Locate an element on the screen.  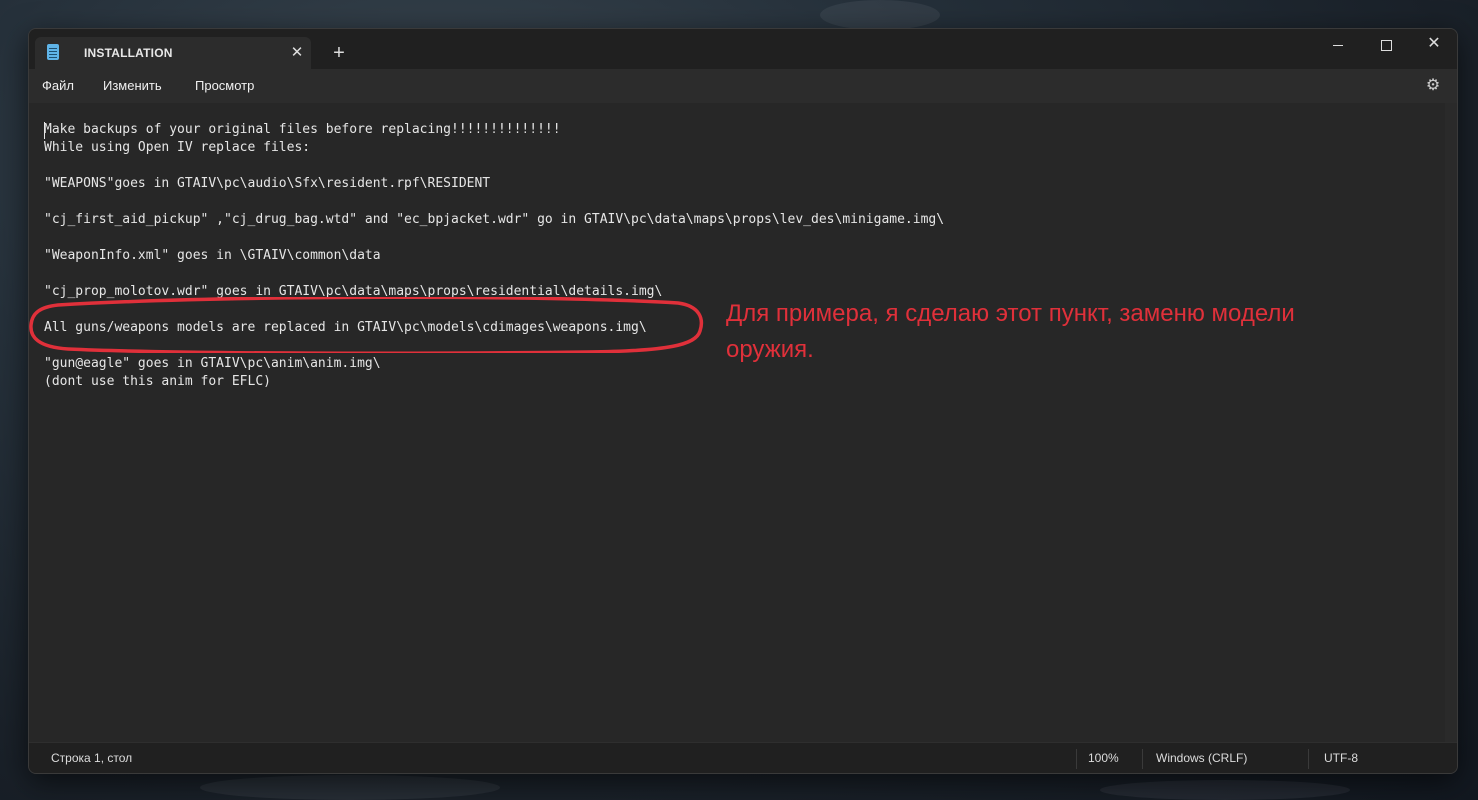
annotation-ellipse is located at coordinates (366, 325).